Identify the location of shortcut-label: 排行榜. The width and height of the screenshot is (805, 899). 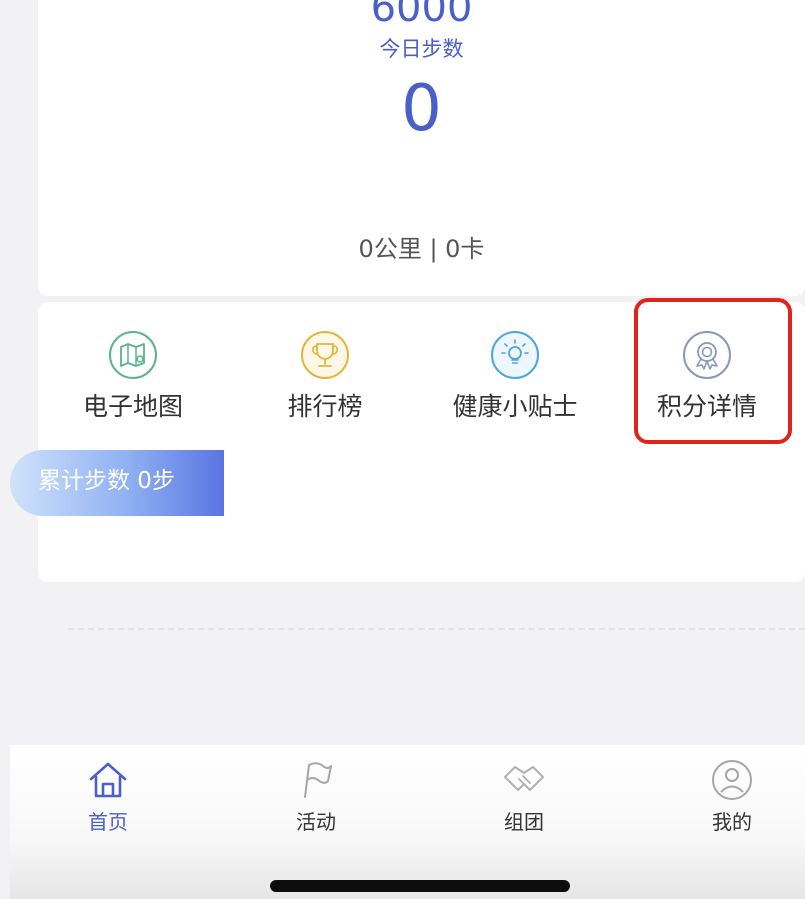
(325, 406).